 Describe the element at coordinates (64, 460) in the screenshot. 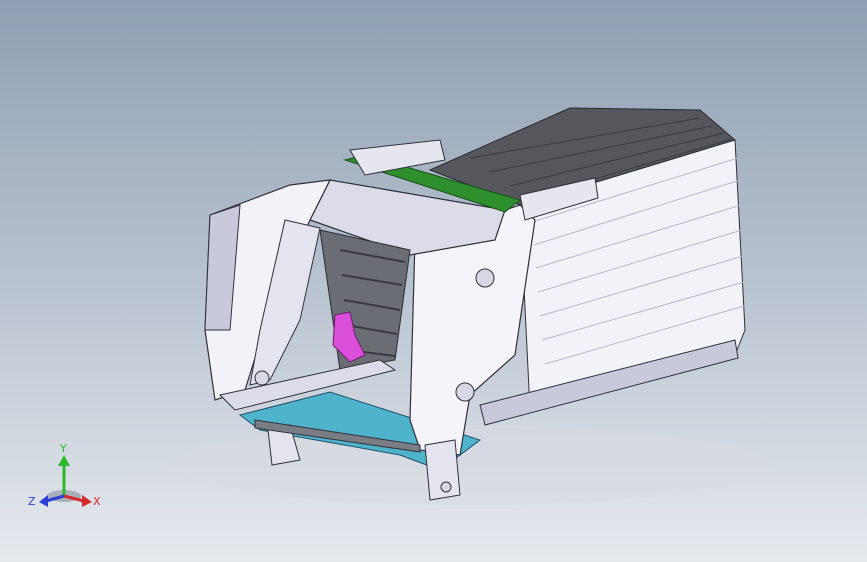

I see `y-axis-head` at that location.